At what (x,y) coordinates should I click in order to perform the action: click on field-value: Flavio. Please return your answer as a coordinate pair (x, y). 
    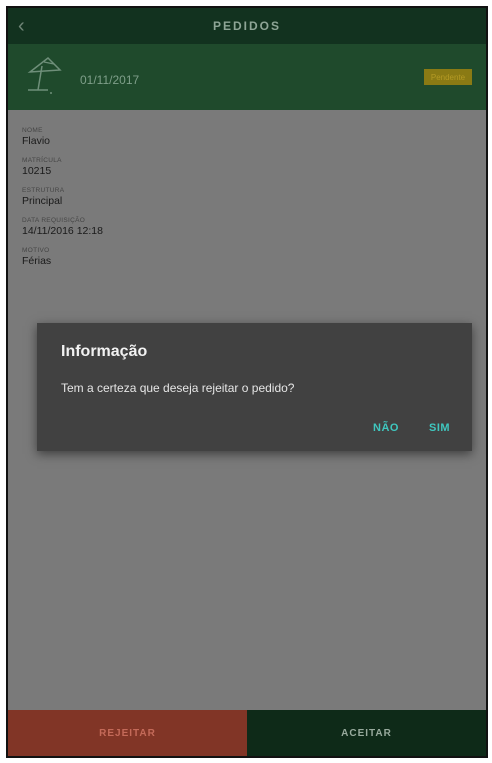
    Looking at the image, I should click on (36, 141).